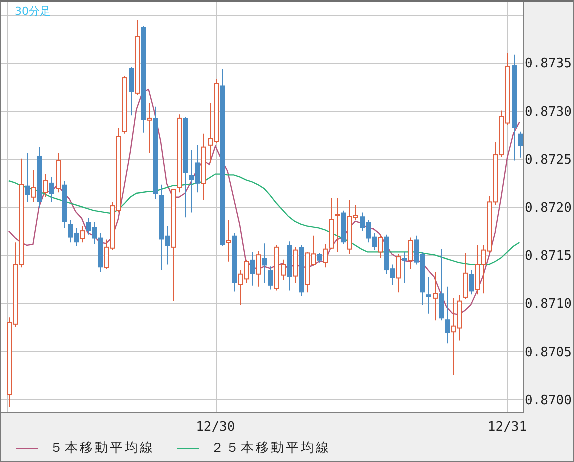 The height and width of the screenshot is (462, 574). What do you see at coordinates (548, 256) in the screenshot?
I see `axis-label: 0.8715` at bounding box center [548, 256].